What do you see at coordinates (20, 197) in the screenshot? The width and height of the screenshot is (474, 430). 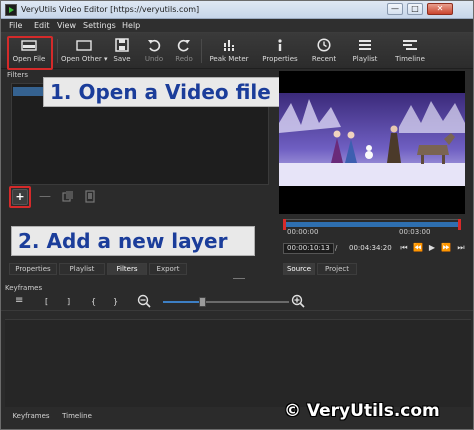 I see `add-filter-highlight` at bounding box center [20, 197].